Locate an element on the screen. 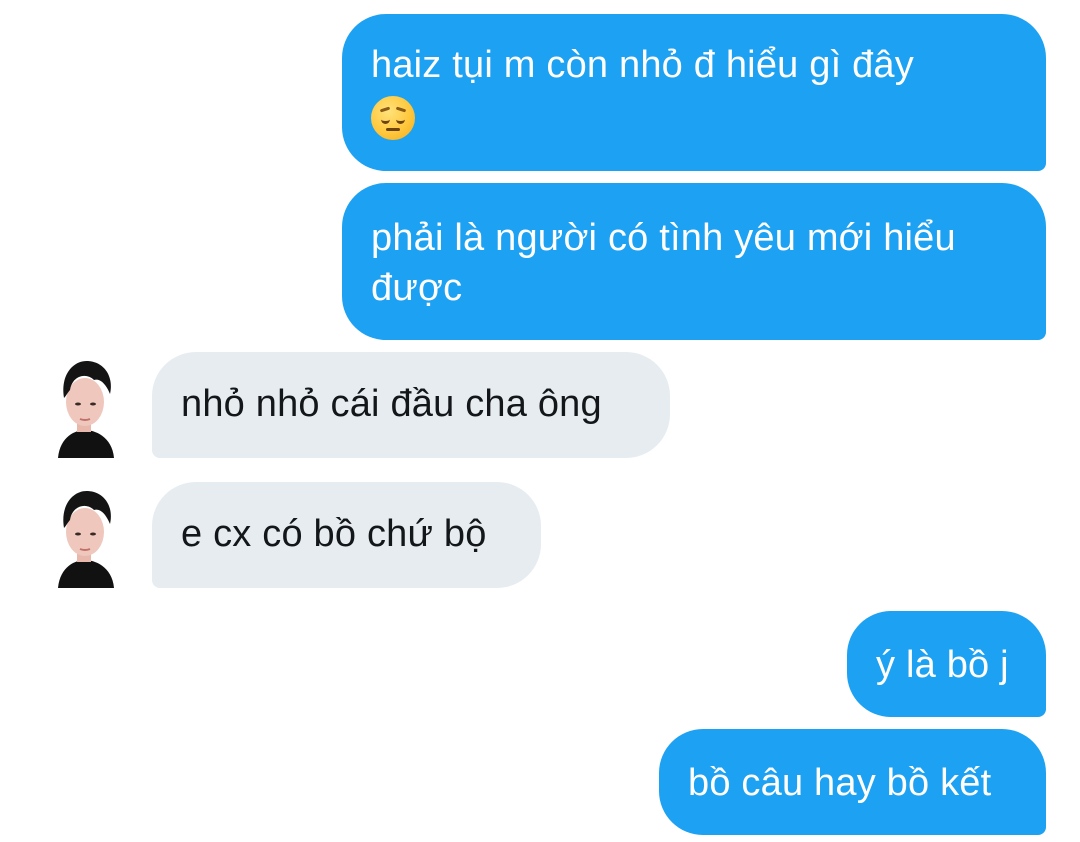 The image size is (1080, 842). message-bubble-outgoing: phải là người có tình yêu mới hiểu được is located at coordinates (694, 261).